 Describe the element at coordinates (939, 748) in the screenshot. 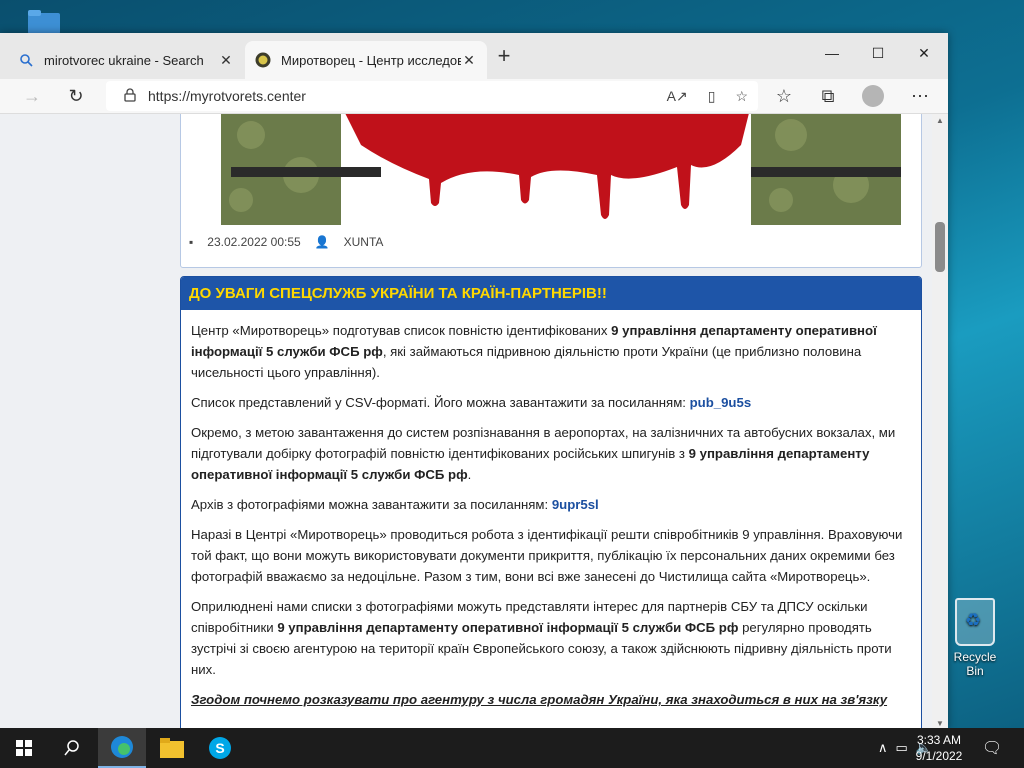

I see `clock: 3:33 AM 9/1/2022` at that location.